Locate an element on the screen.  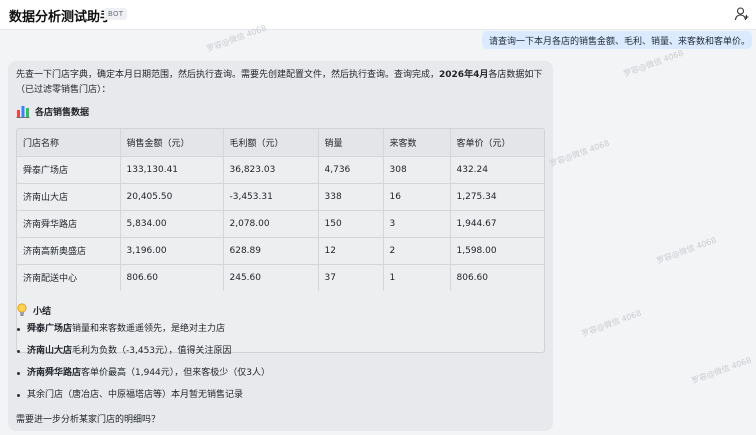
table-cell: 济南舜华路店 is located at coordinates (69, 224).